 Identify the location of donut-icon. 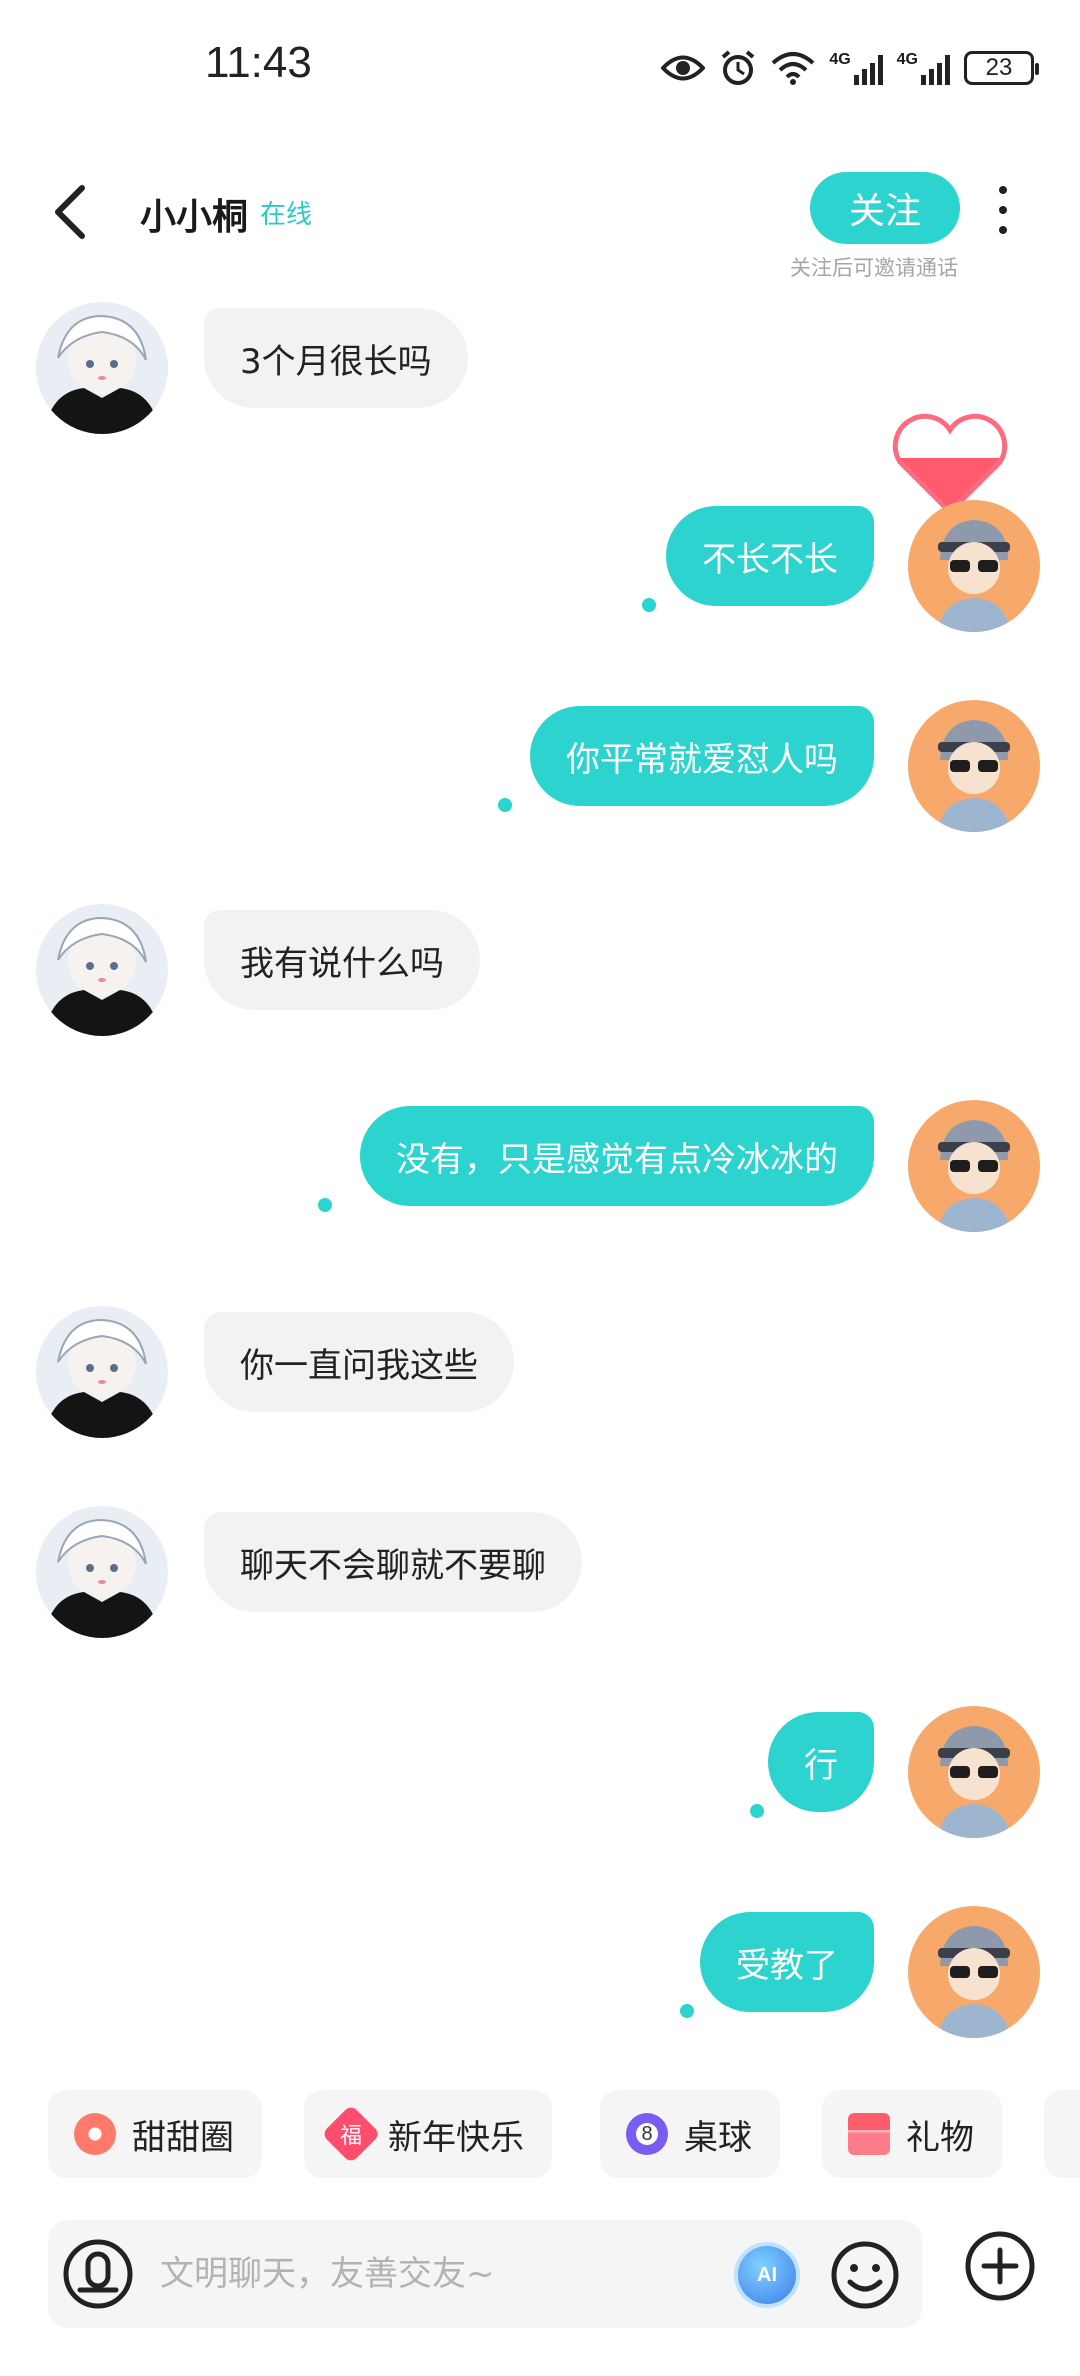
(95, 2134).